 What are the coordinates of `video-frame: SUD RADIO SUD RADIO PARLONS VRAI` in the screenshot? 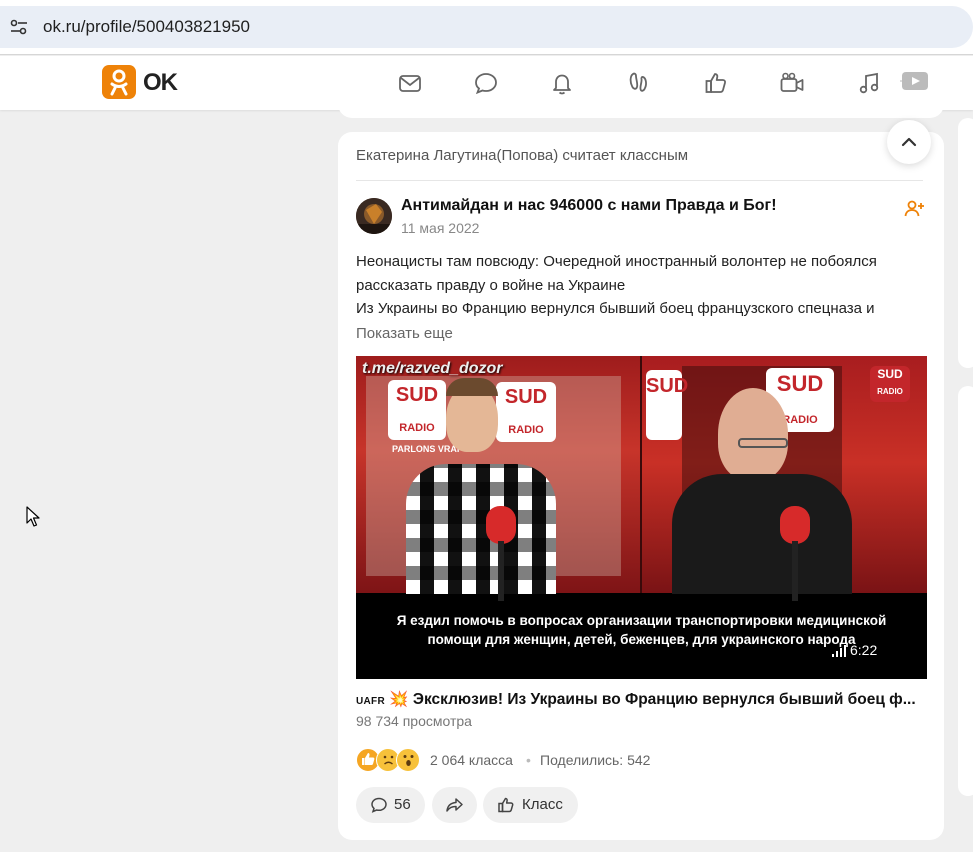 It's located at (499, 478).